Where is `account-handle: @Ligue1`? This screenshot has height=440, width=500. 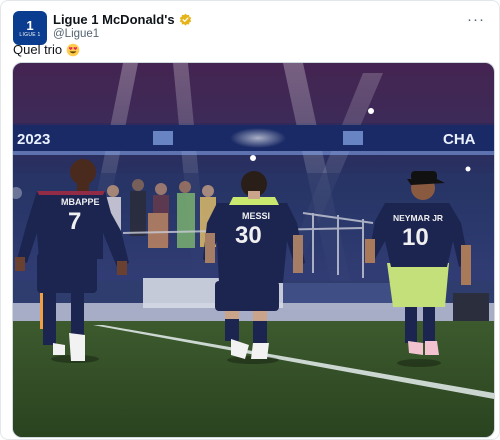 account-handle: @Ligue1 is located at coordinates (76, 34).